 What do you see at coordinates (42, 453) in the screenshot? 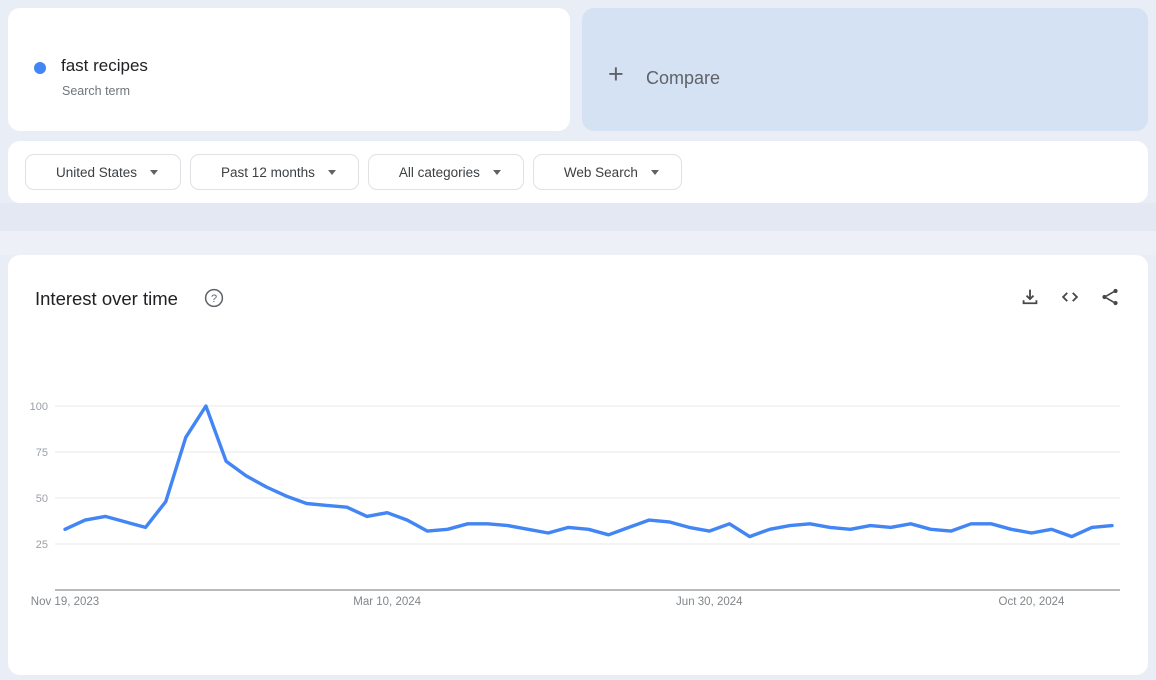
I see `y-axis-tick-label: 75` at bounding box center [42, 453].